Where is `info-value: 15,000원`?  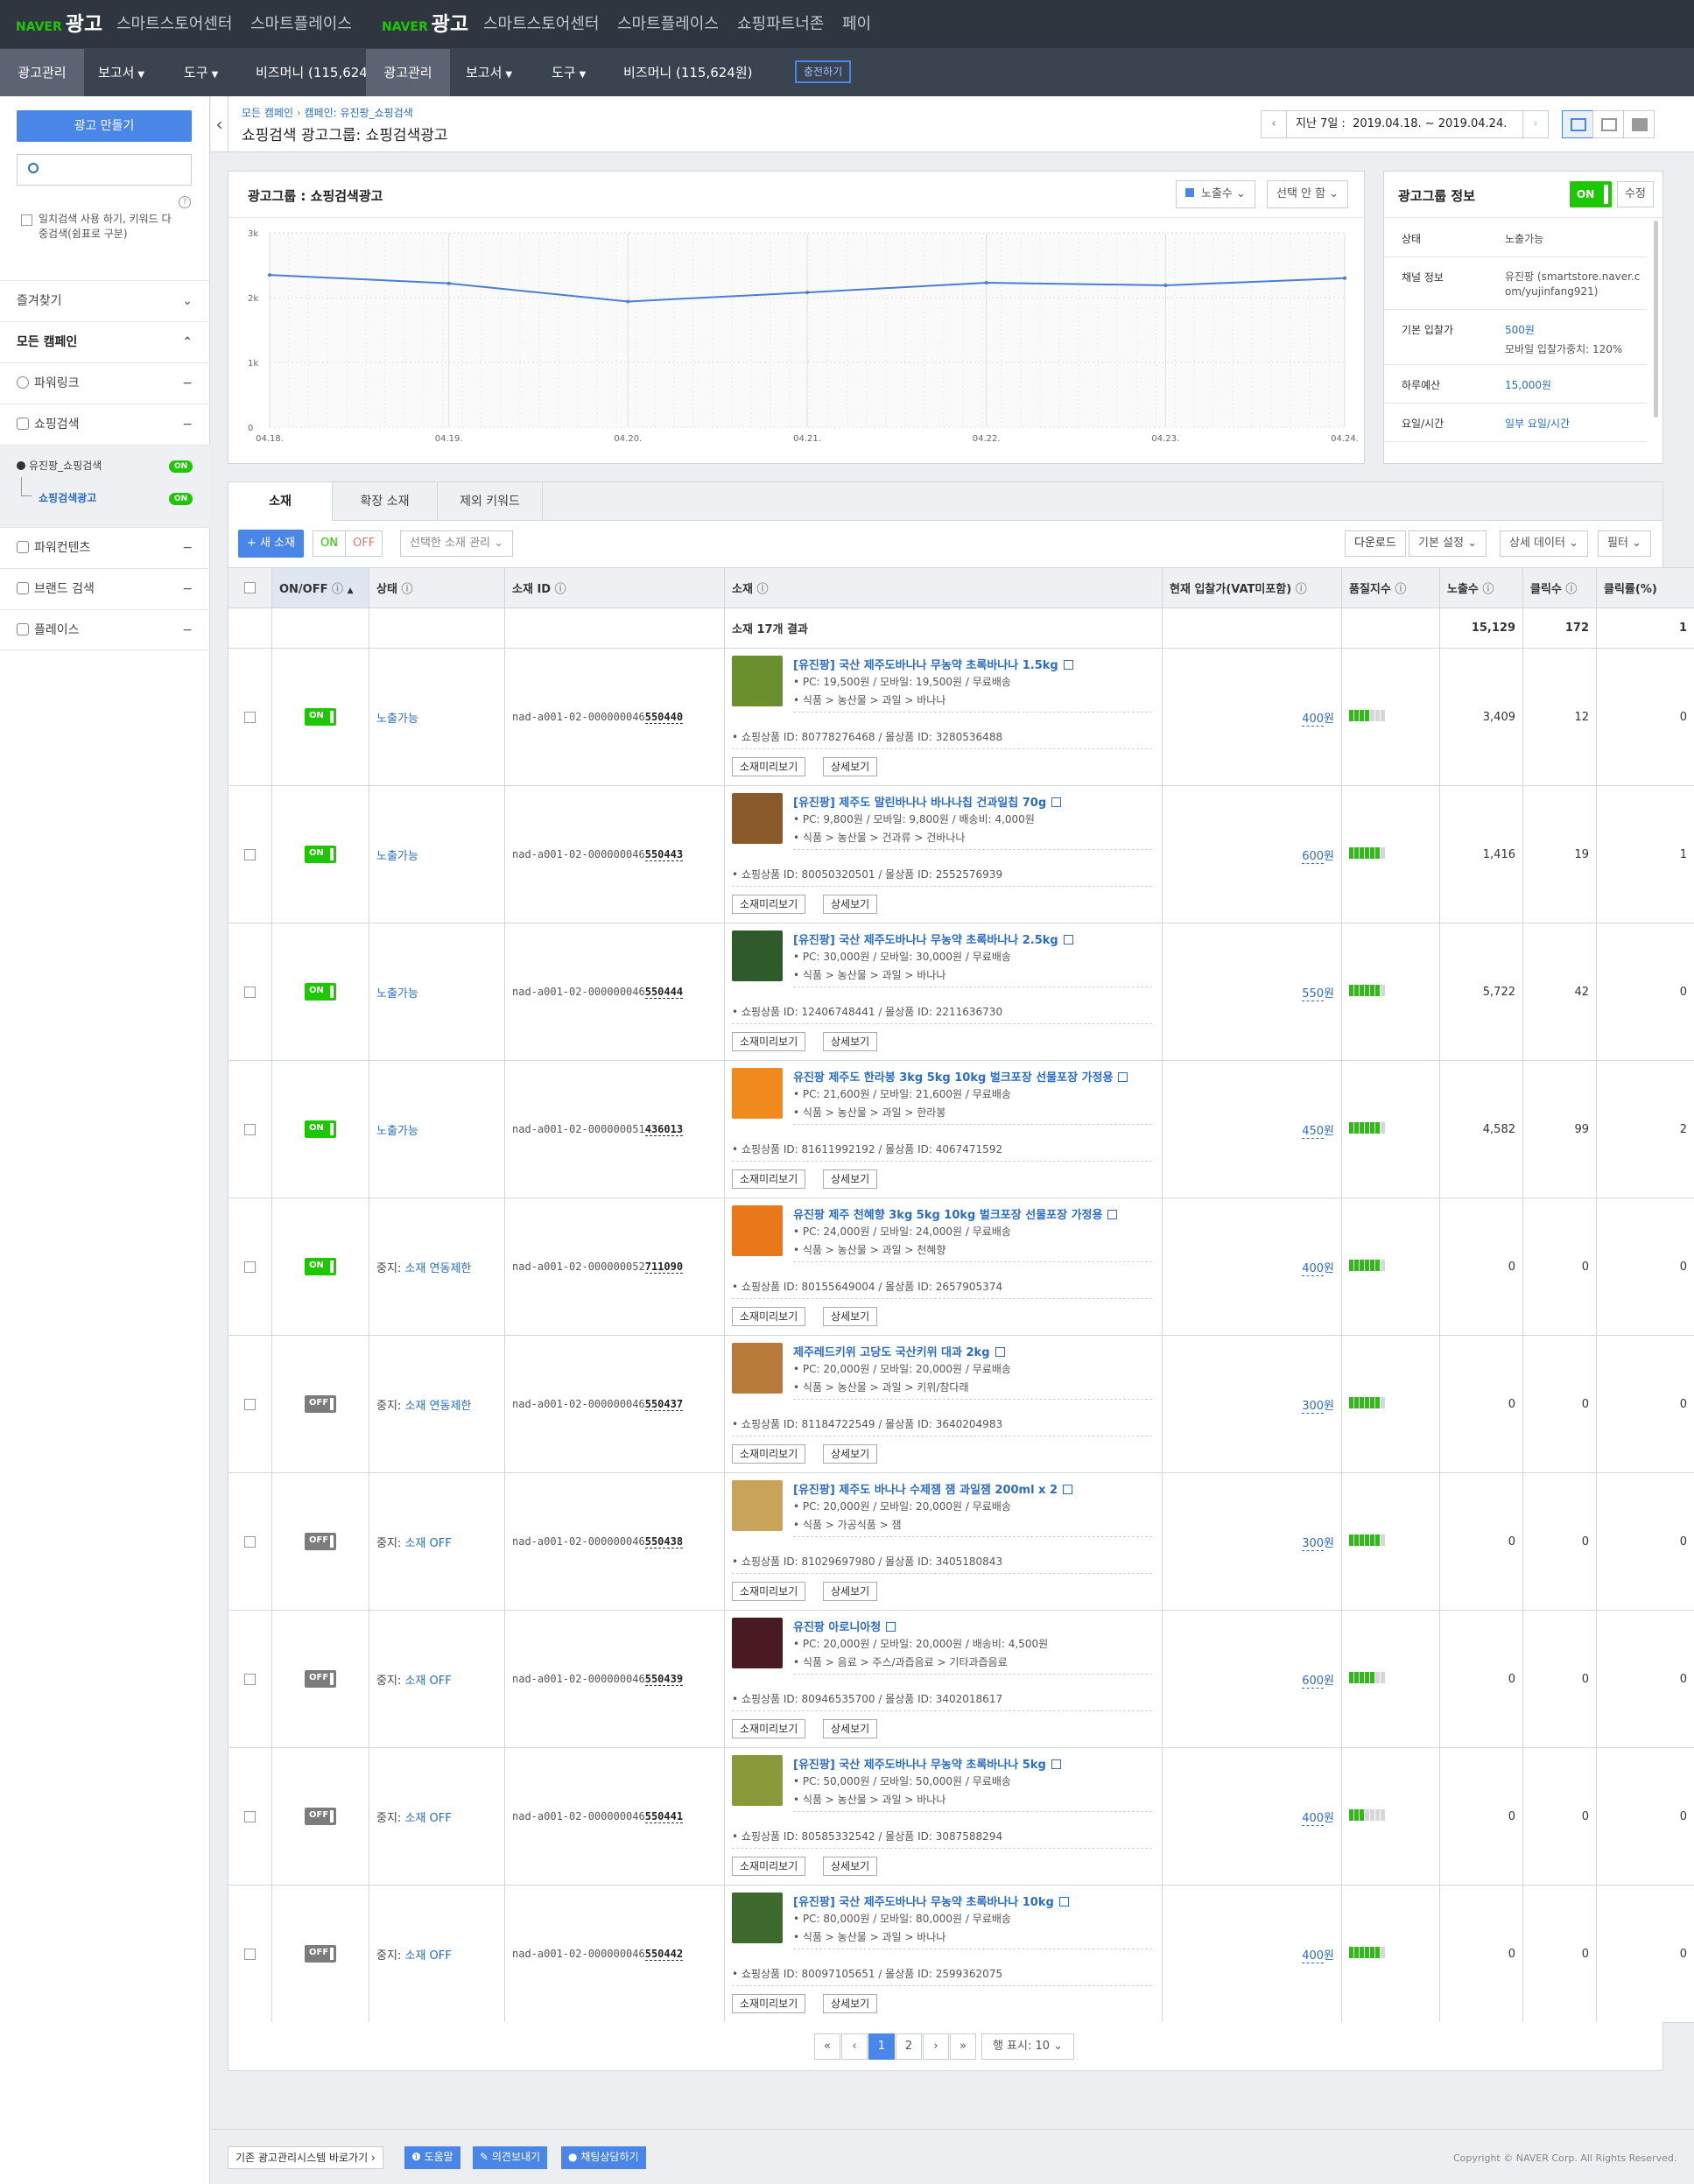 info-value: 15,000원 is located at coordinates (1528, 384).